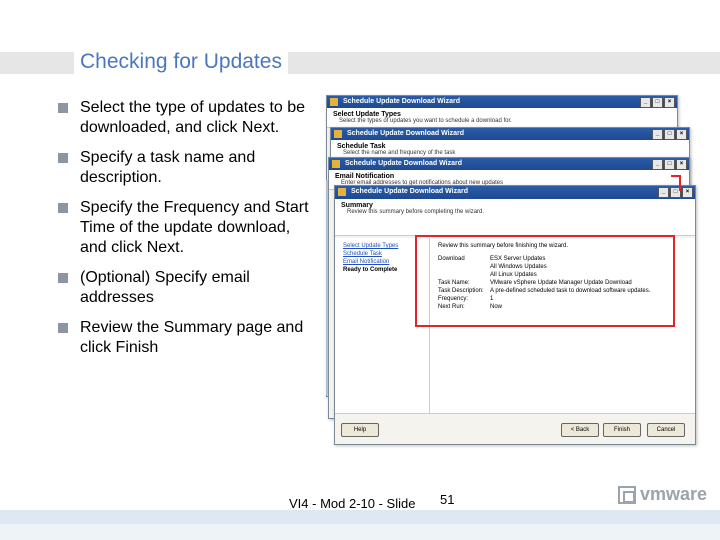 This screenshot has height=540, width=720. I want to click on footer-band, so click(360, 517).